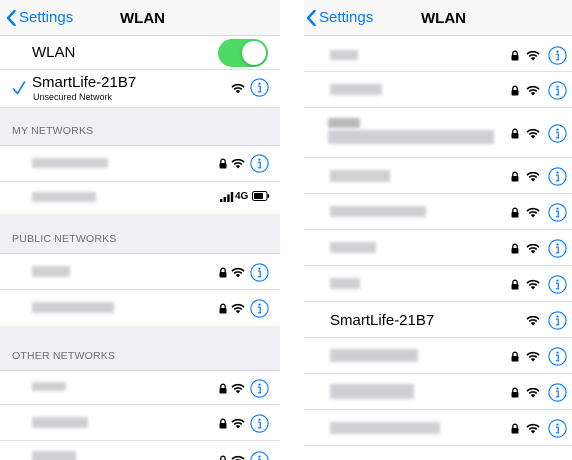 This screenshot has height=460, width=572. What do you see at coordinates (64, 356) in the screenshot?
I see `other-networks-title: OTHER NETWORKS` at bounding box center [64, 356].